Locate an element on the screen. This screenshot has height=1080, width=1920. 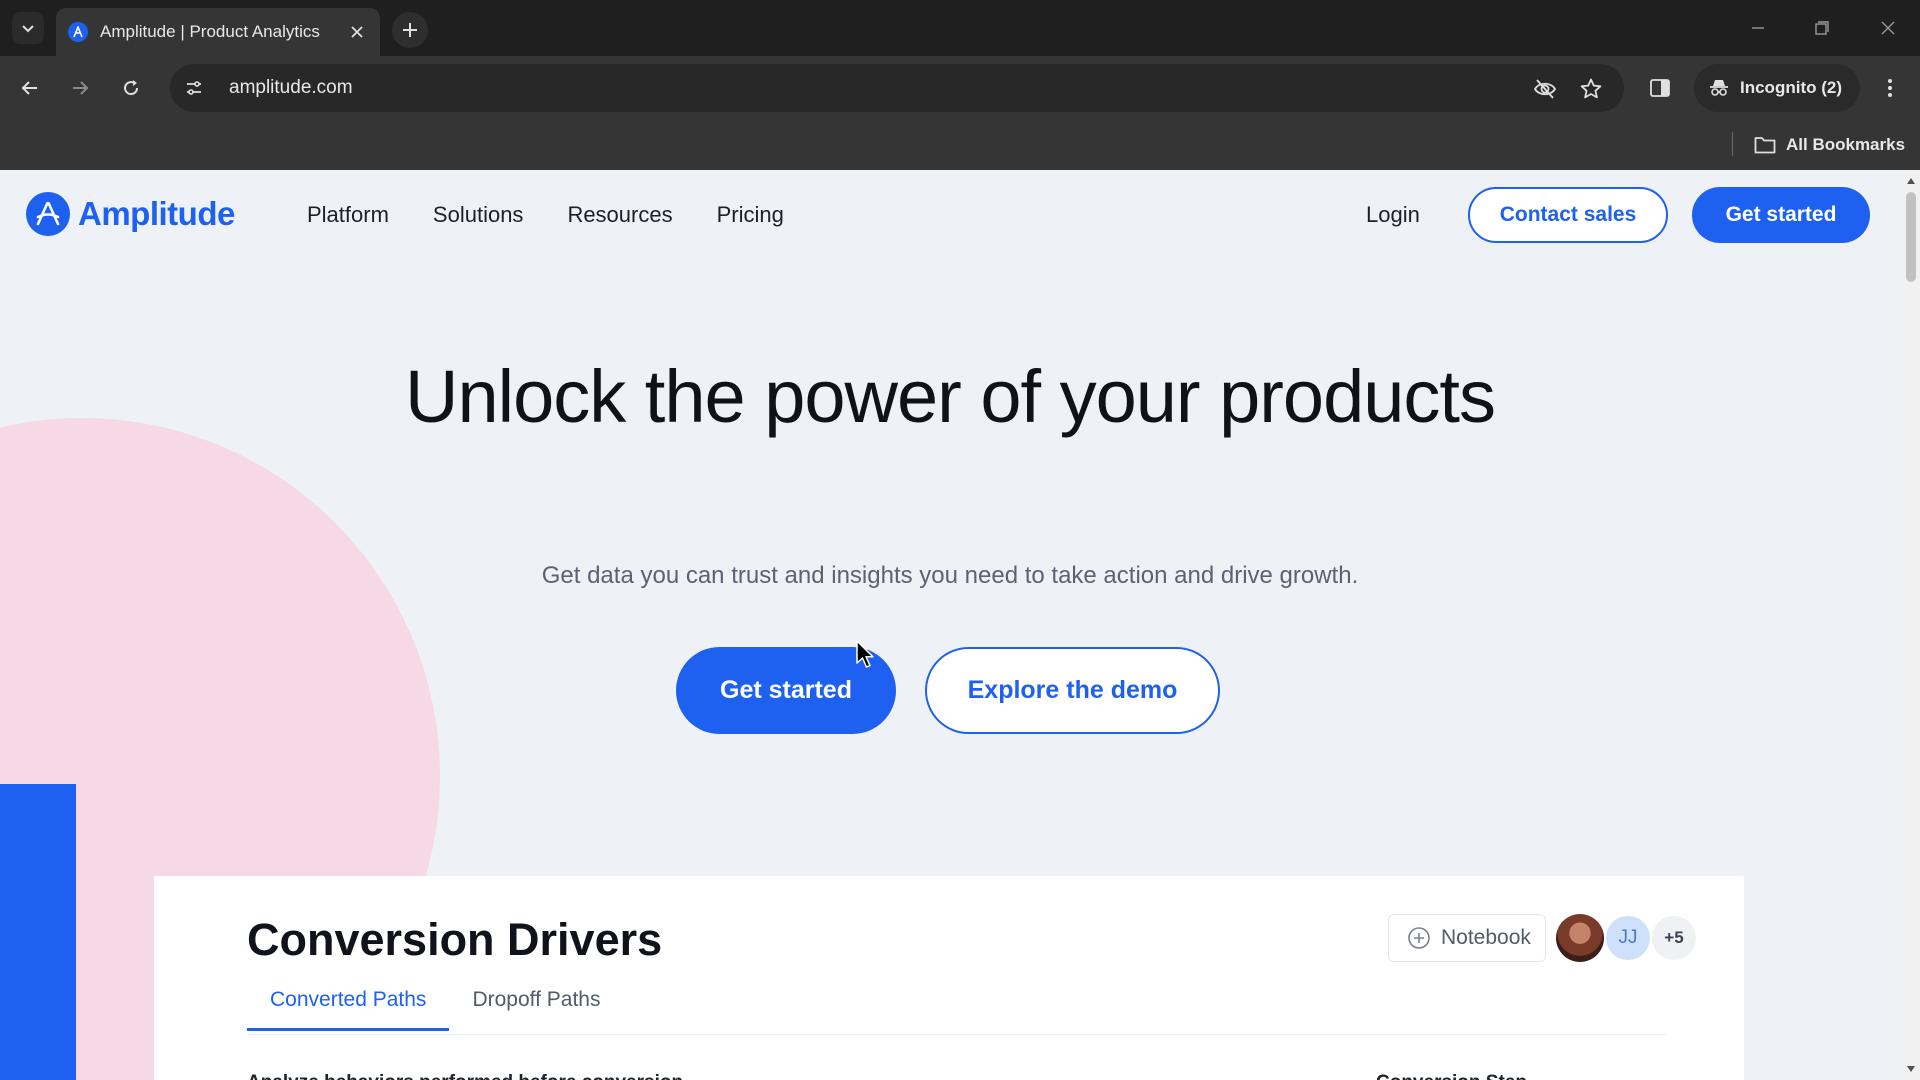
scroll-up-arrow-icon is located at coordinates (1911, 181).